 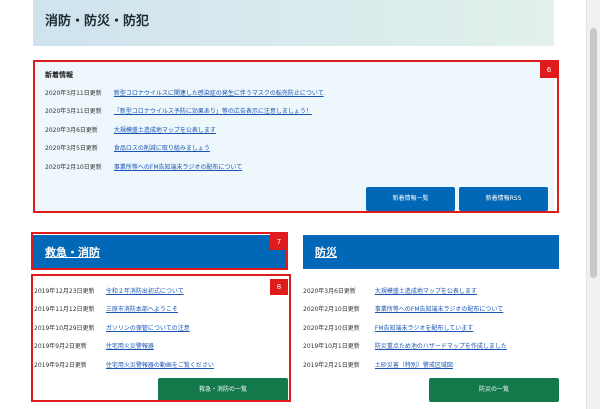 I want to click on list-item-link: 大規模盛土造成地マップを公表します, so click(x=426, y=291).